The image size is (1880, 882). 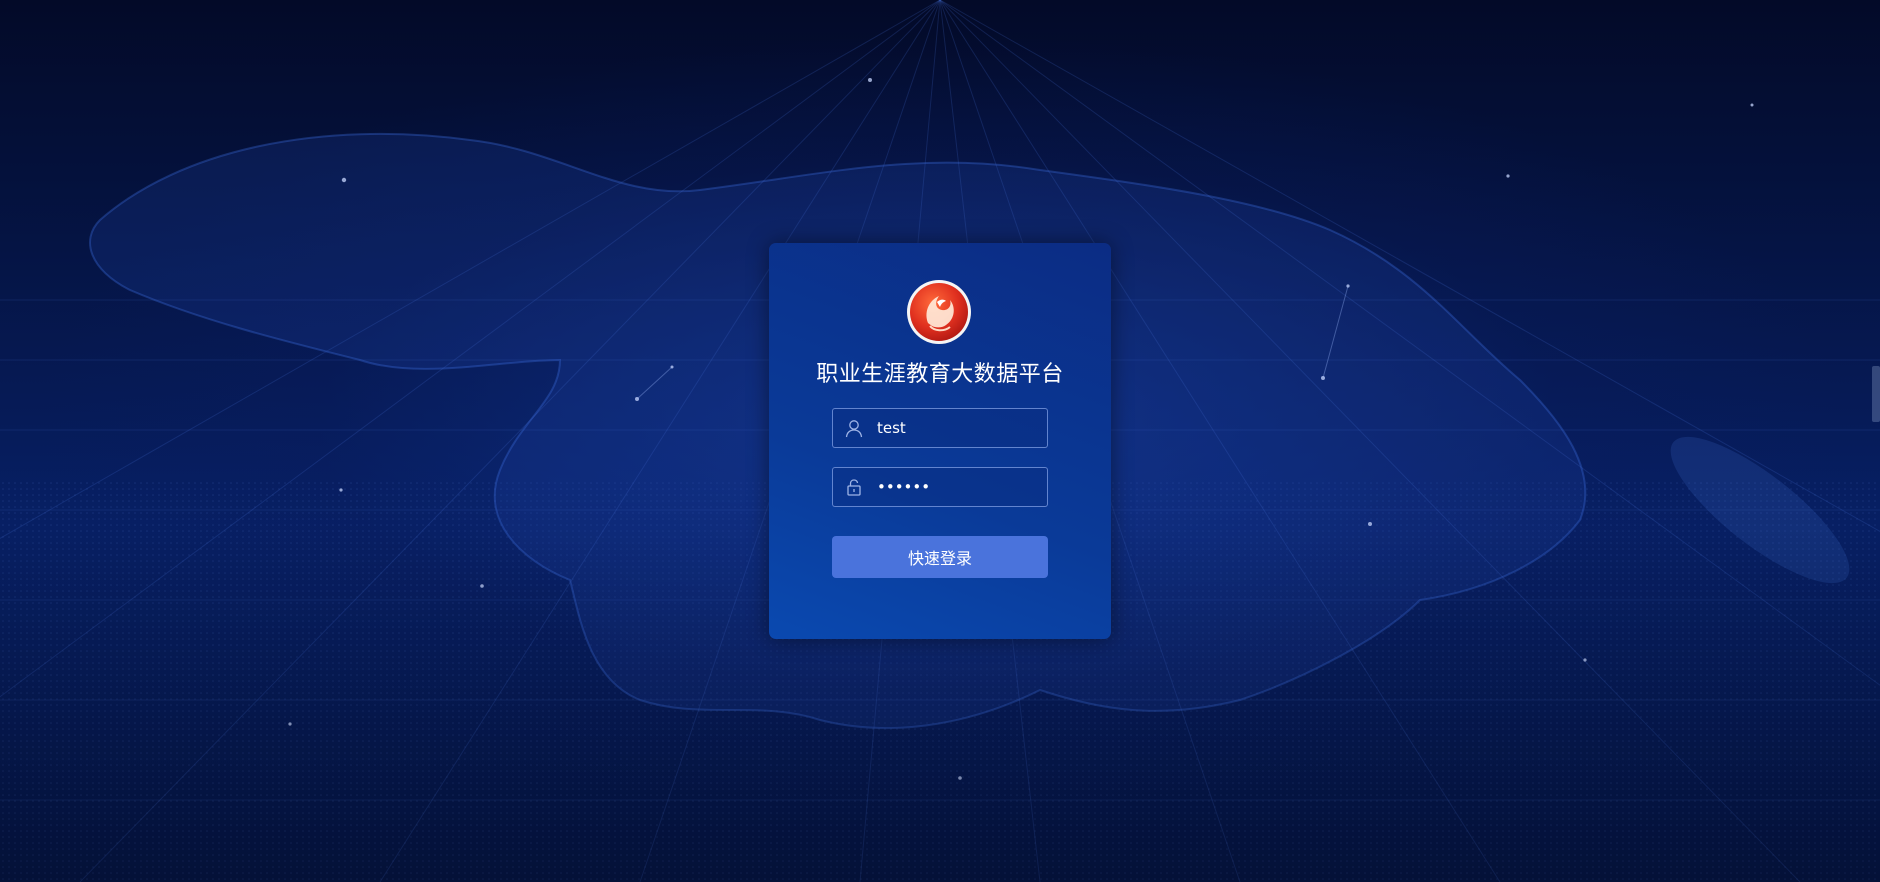 I want to click on user-icon, so click(x=854, y=429).